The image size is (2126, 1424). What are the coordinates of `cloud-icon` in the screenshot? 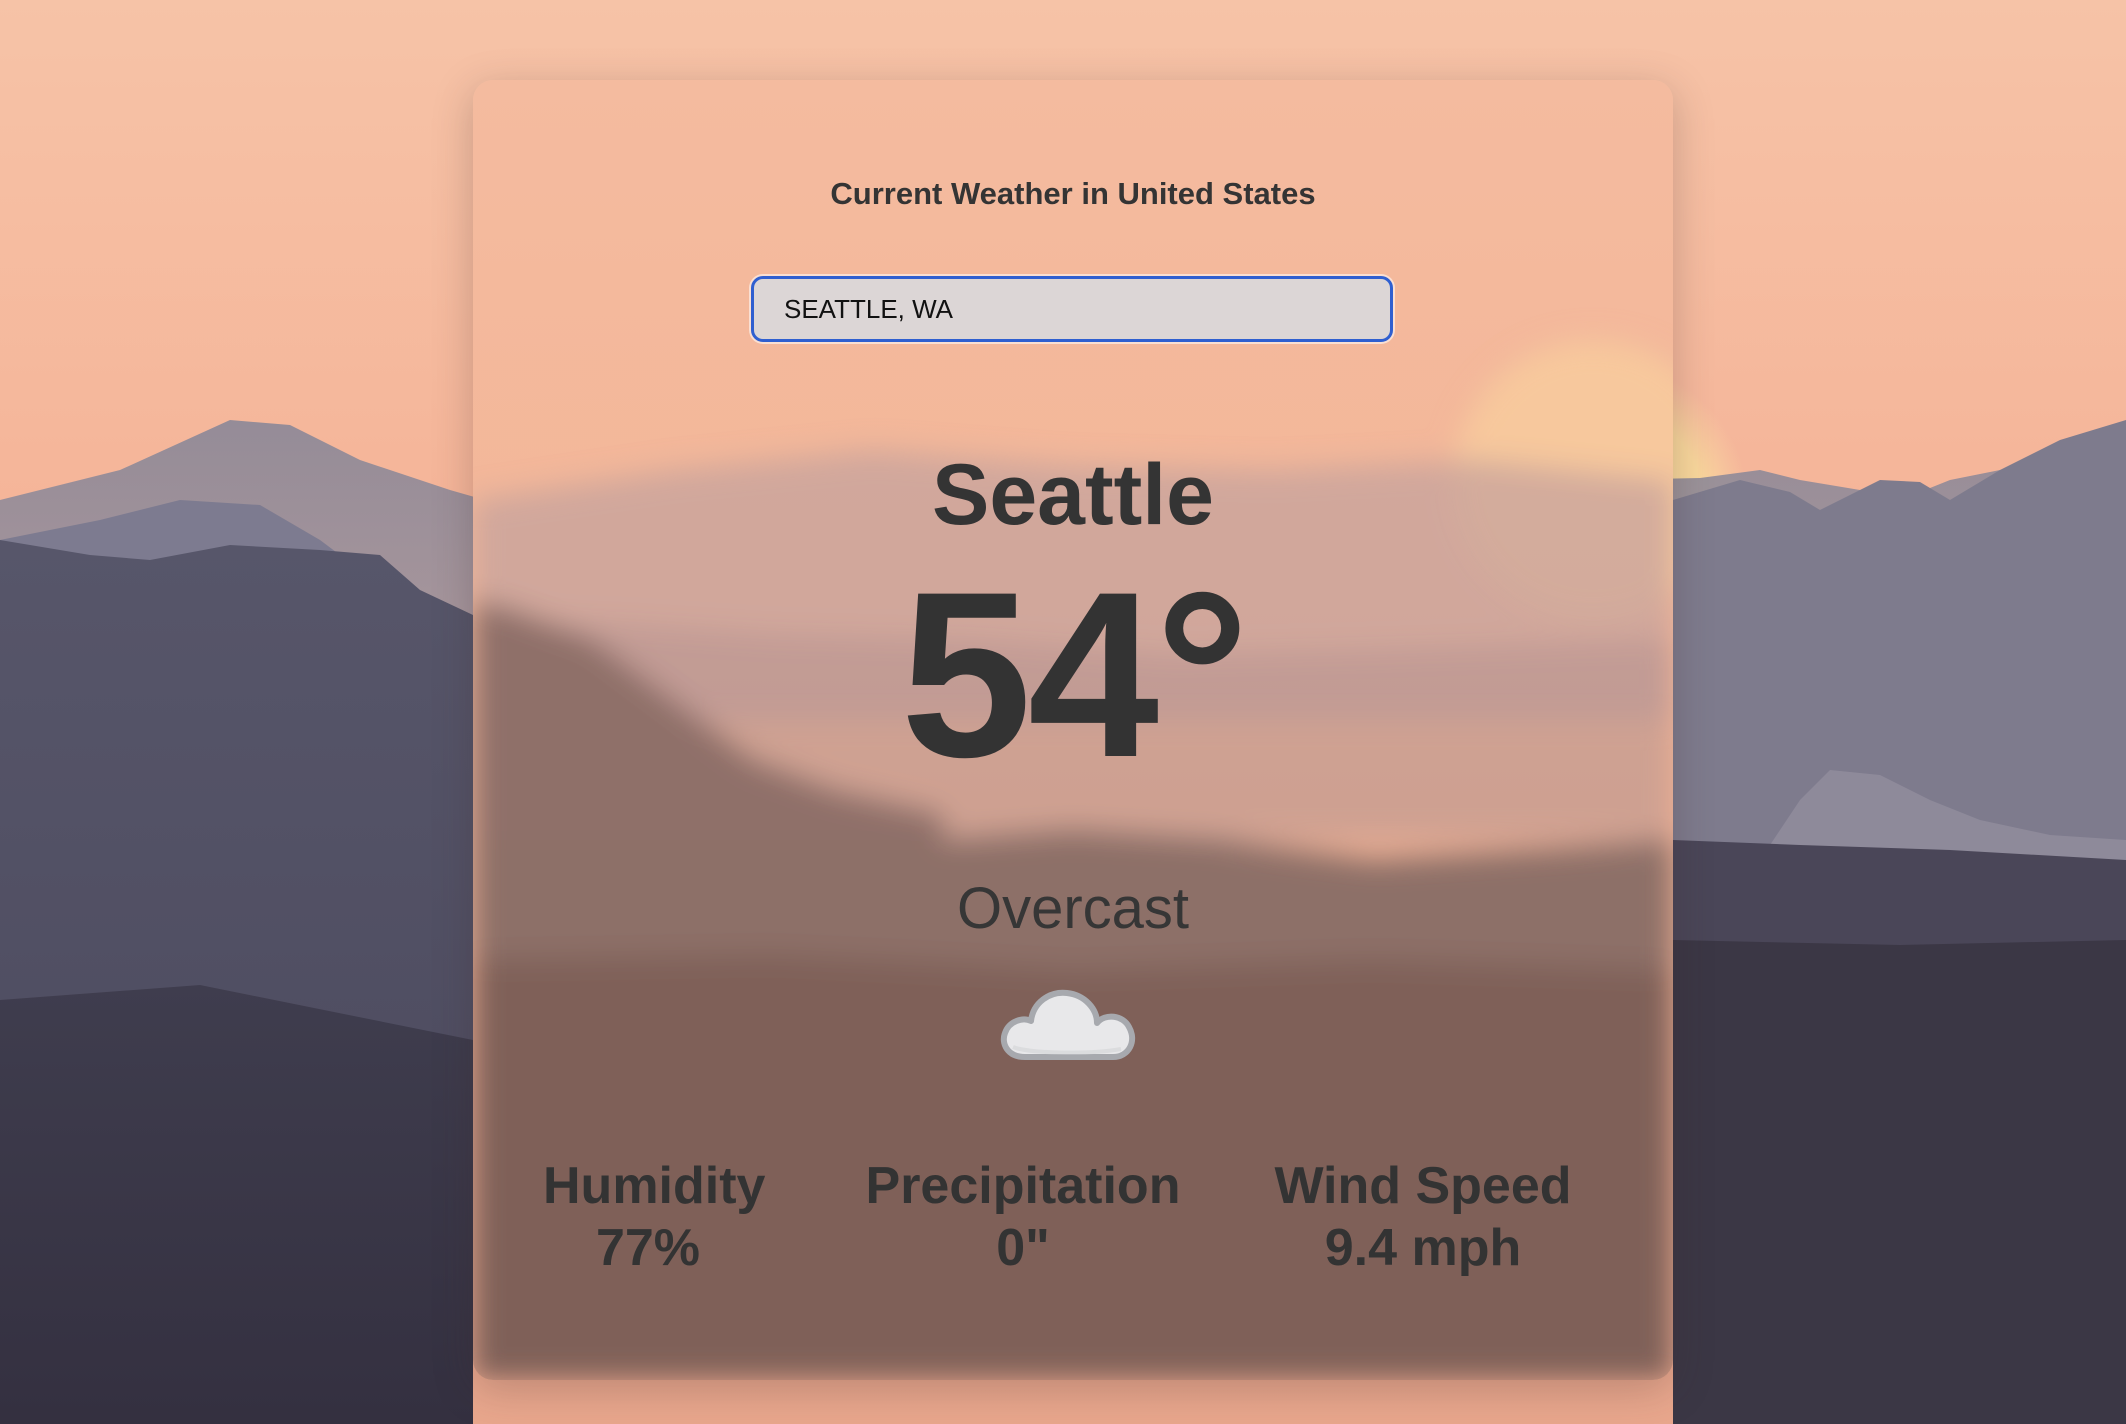 It's located at (1072, 1020).